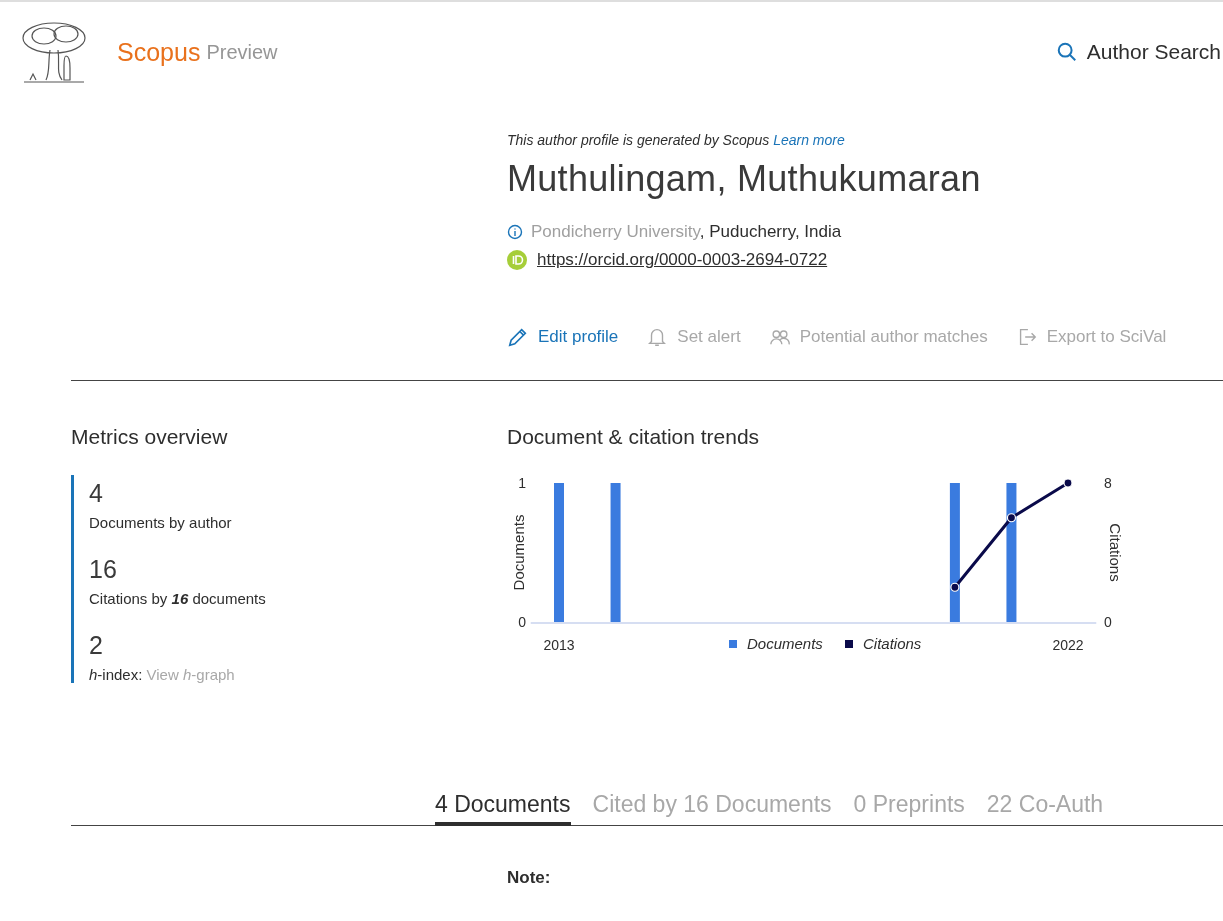 This screenshot has width=1223, height=921. I want to click on note-title: Note:, so click(529, 878).